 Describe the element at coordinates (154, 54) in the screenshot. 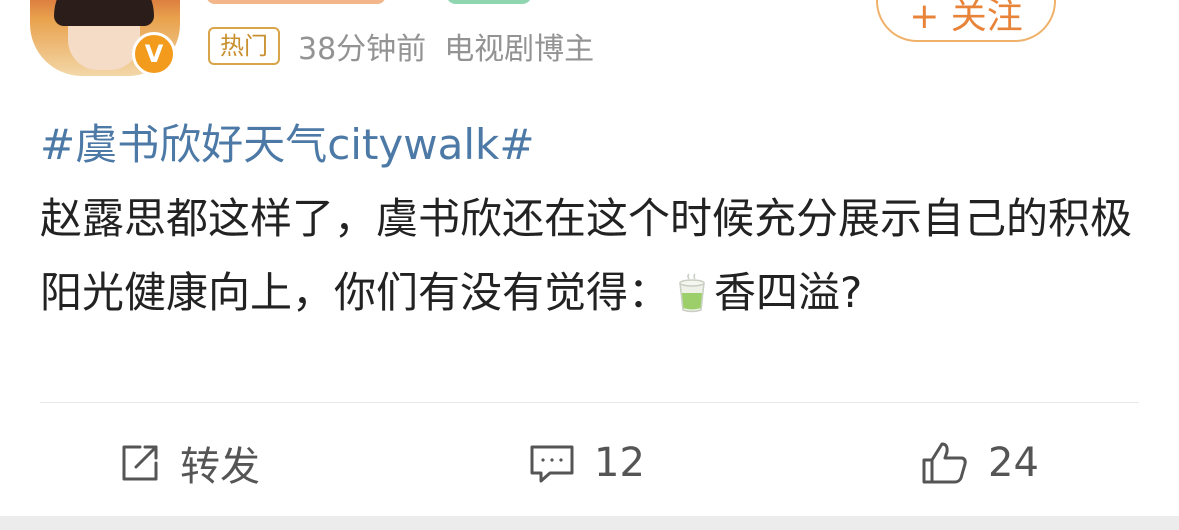

I see `verified-badge-icon: V` at that location.